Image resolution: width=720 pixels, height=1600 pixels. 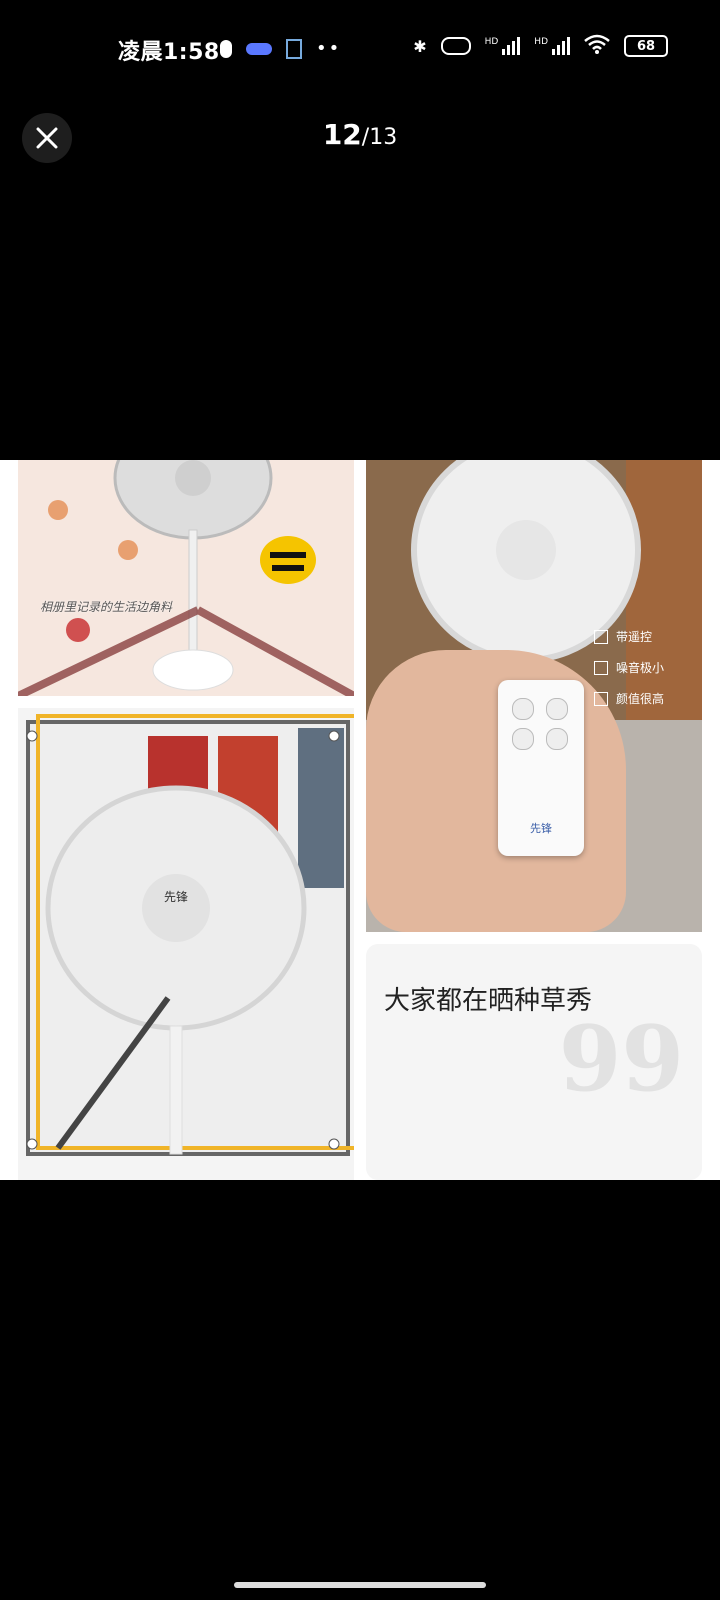 I want to click on feature-list: 带遥控 噪音极小 颜值很高, so click(x=629, y=674).